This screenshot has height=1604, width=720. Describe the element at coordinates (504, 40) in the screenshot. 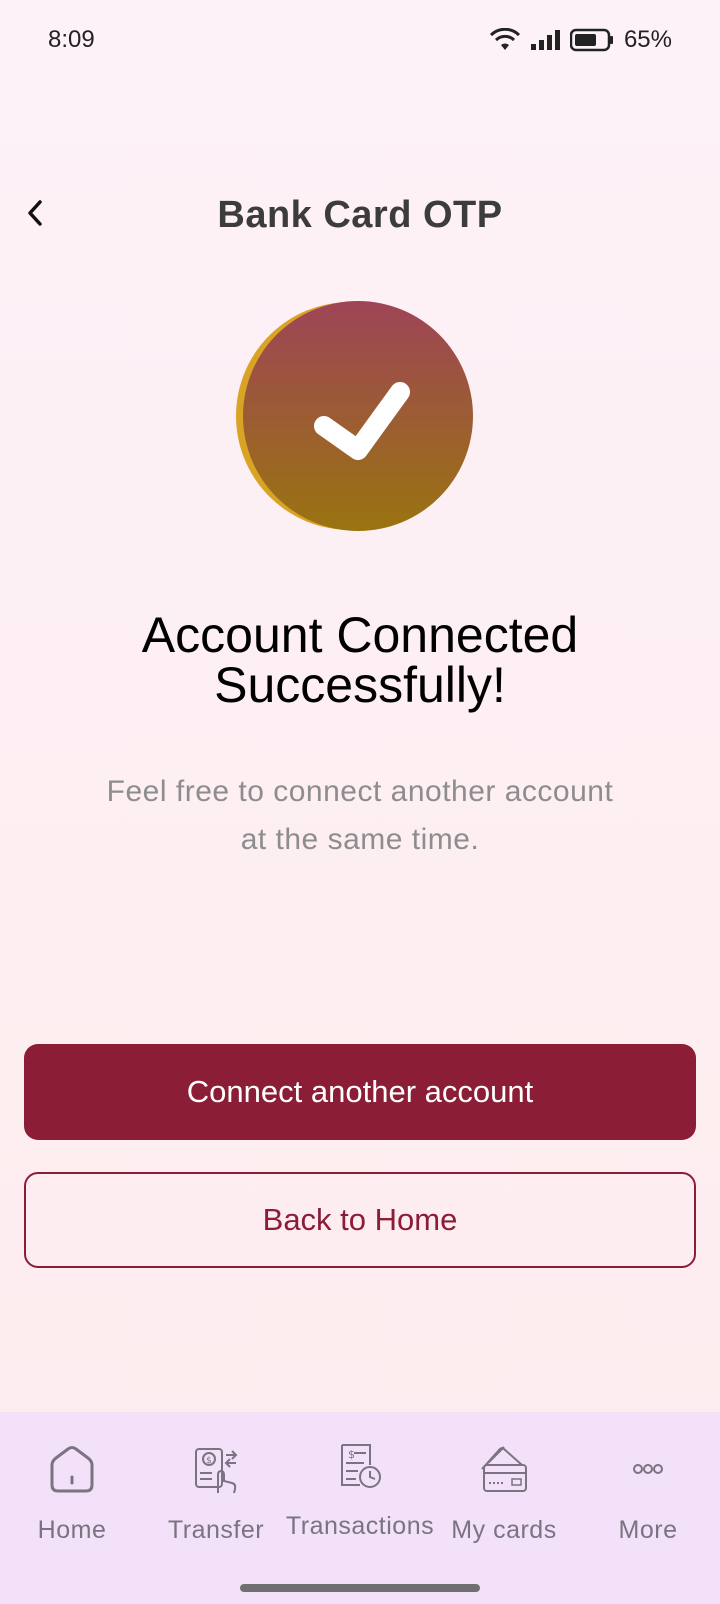

I see `wifi-icon` at that location.